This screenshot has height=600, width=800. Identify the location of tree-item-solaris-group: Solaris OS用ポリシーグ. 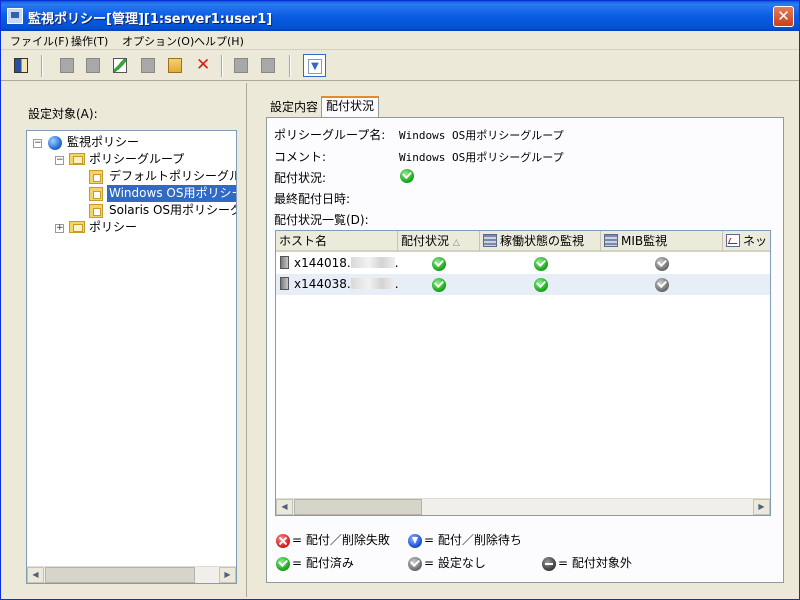
(171, 210).